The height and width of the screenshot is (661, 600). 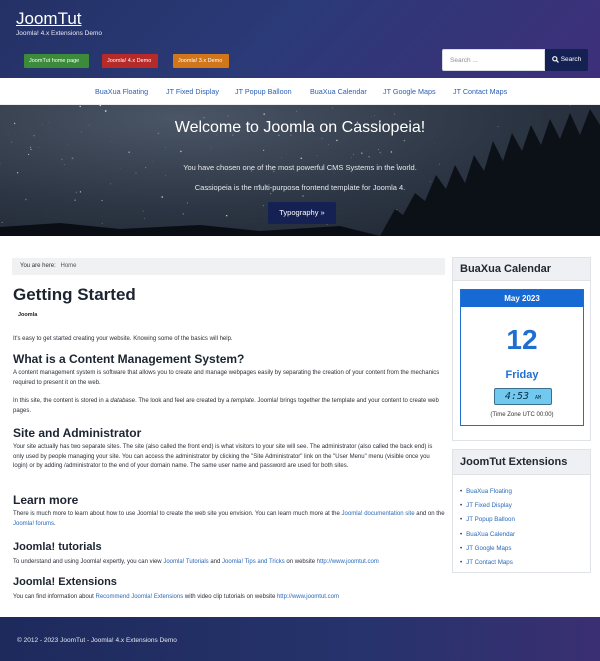 What do you see at coordinates (517, 396) in the screenshot?
I see `clock-time: 4:53` at bounding box center [517, 396].